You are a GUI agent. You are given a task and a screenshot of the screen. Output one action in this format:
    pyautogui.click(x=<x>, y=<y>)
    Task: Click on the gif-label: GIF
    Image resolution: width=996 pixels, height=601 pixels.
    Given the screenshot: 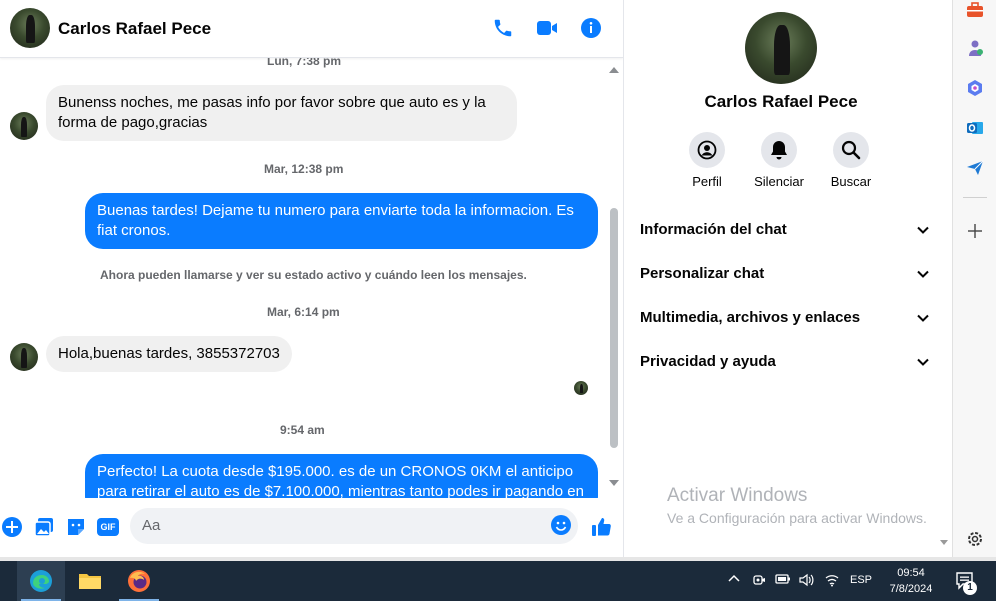 What is the action you would take?
    pyautogui.click(x=108, y=527)
    